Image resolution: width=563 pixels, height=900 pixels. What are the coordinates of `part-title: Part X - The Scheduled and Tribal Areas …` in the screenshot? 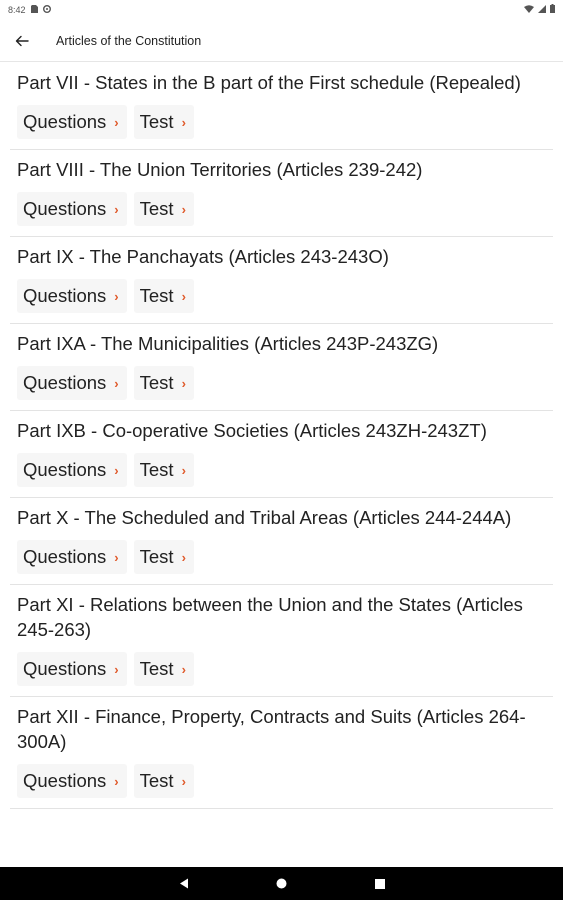 It's located at (264, 517).